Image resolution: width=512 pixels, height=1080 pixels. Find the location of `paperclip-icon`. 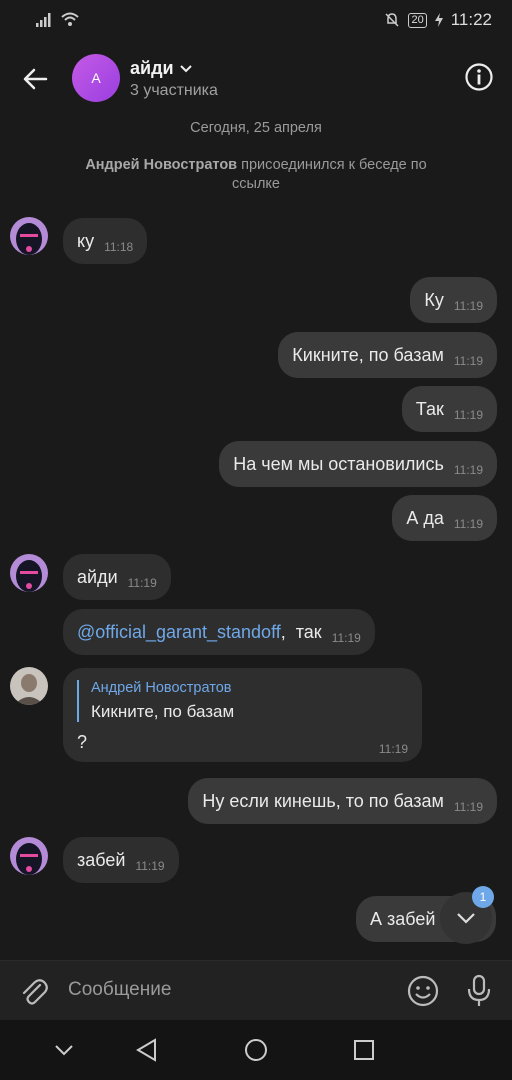

paperclip-icon is located at coordinates (35, 992).